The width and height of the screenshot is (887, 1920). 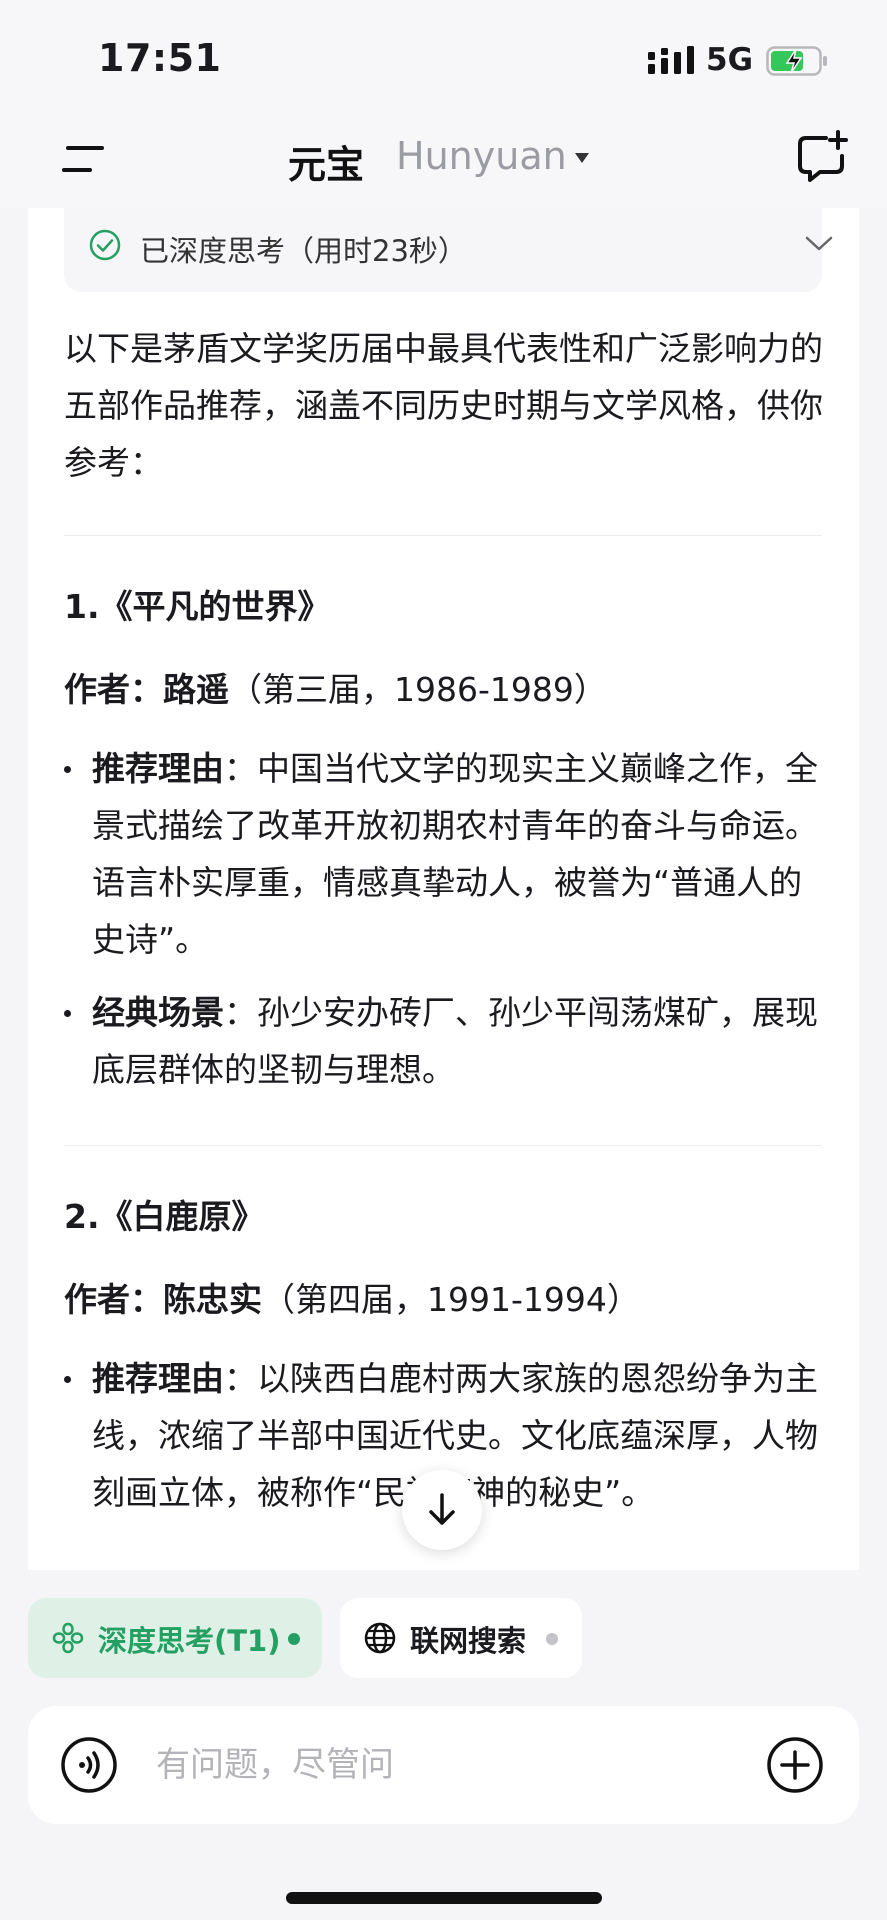 I want to click on deep-think-icon, so click(x=68, y=1638).